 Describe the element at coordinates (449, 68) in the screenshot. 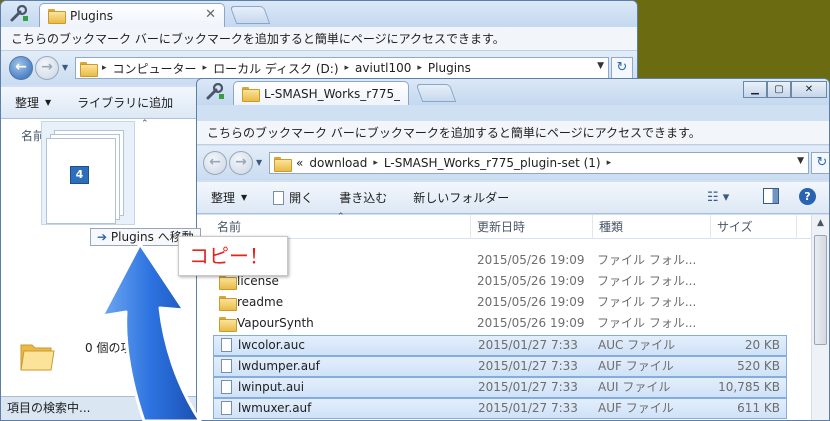

I see `breadcrumb-item: Plugins` at that location.